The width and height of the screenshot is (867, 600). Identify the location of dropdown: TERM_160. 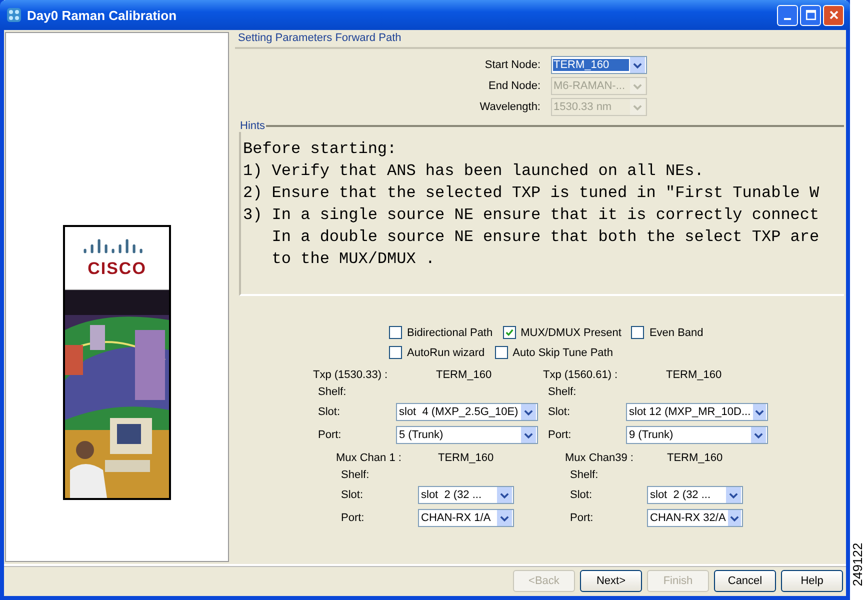
(598, 65).